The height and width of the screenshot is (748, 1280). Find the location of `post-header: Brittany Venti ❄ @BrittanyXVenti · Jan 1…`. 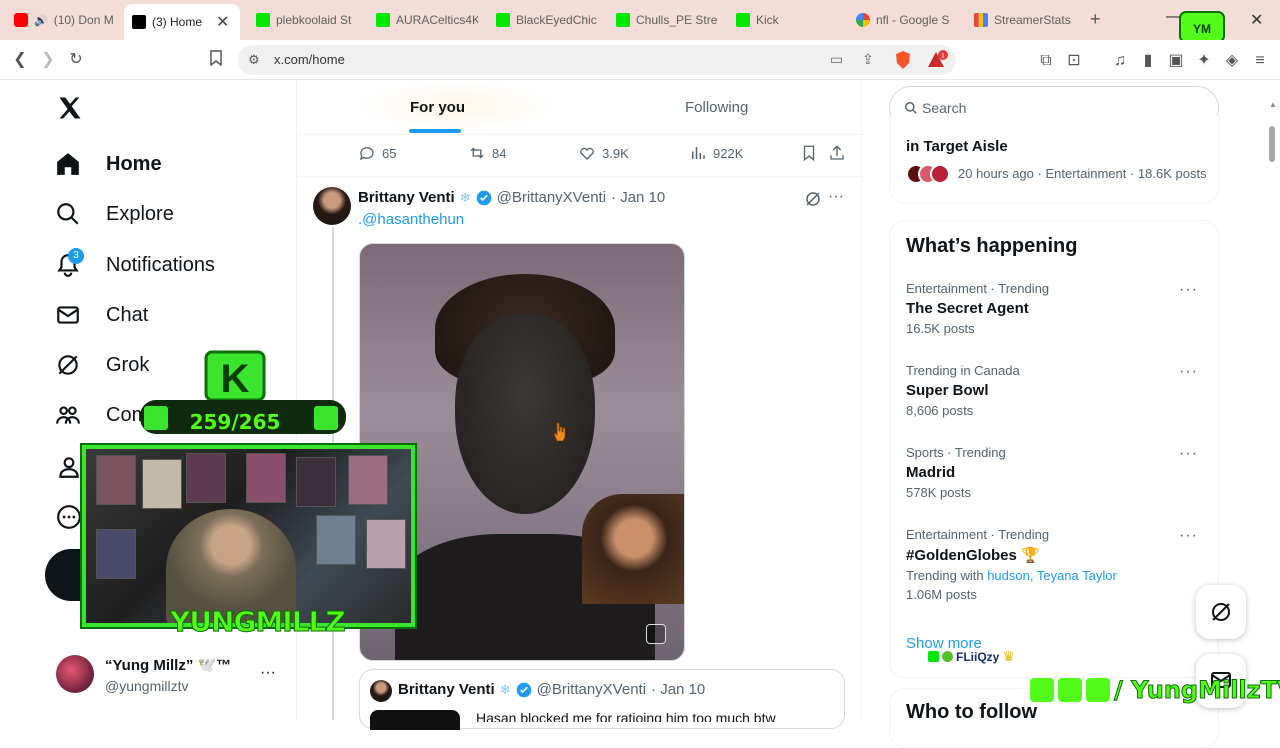

post-header: Brittany Venti ❄ @BrittanyXVenti · Jan 1… is located at coordinates (511, 197).